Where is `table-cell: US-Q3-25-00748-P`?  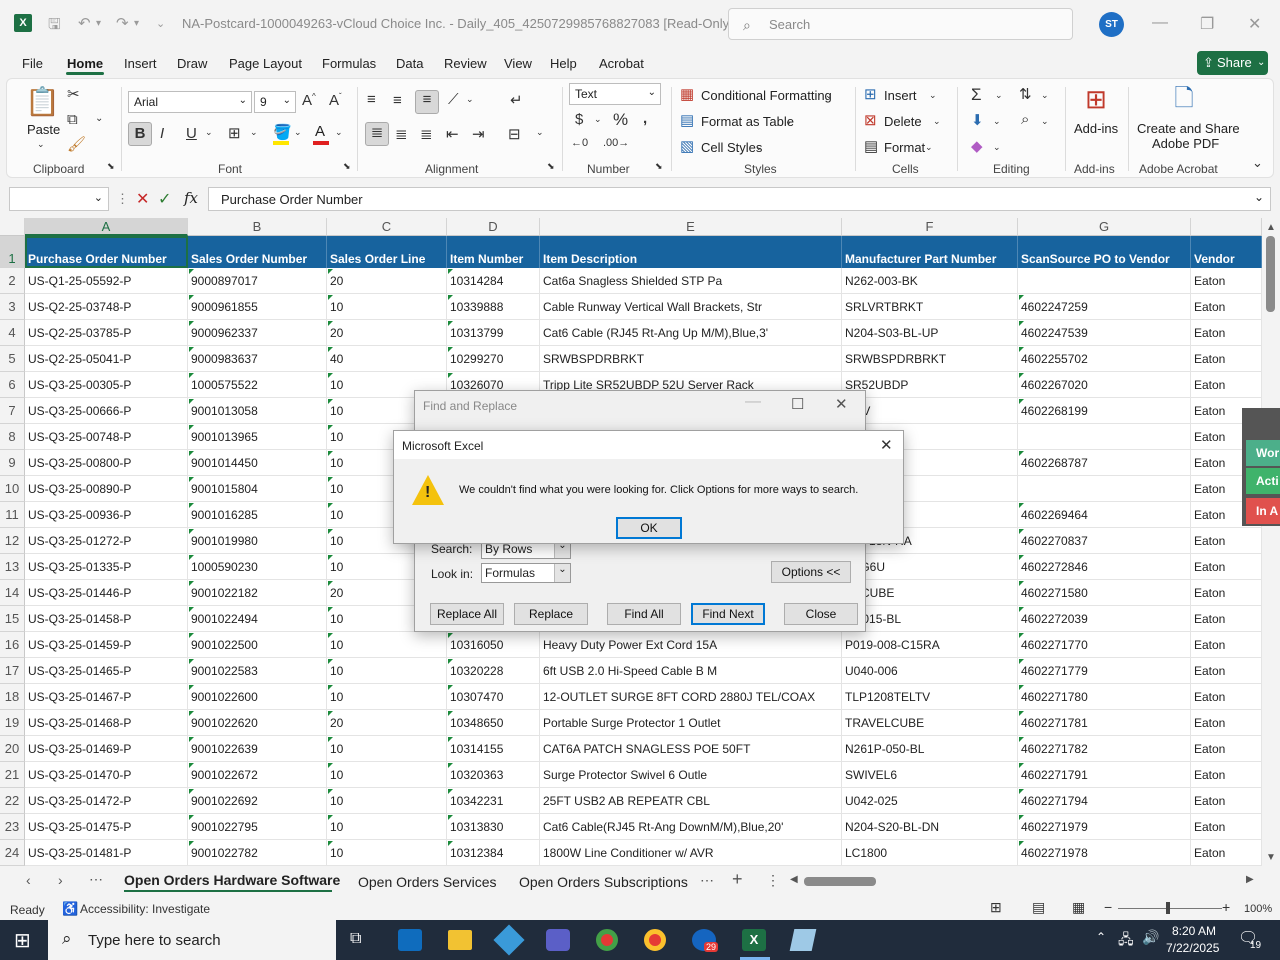
table-cell: US-Q3-25-00748-P is located at coordinates (106, 437).